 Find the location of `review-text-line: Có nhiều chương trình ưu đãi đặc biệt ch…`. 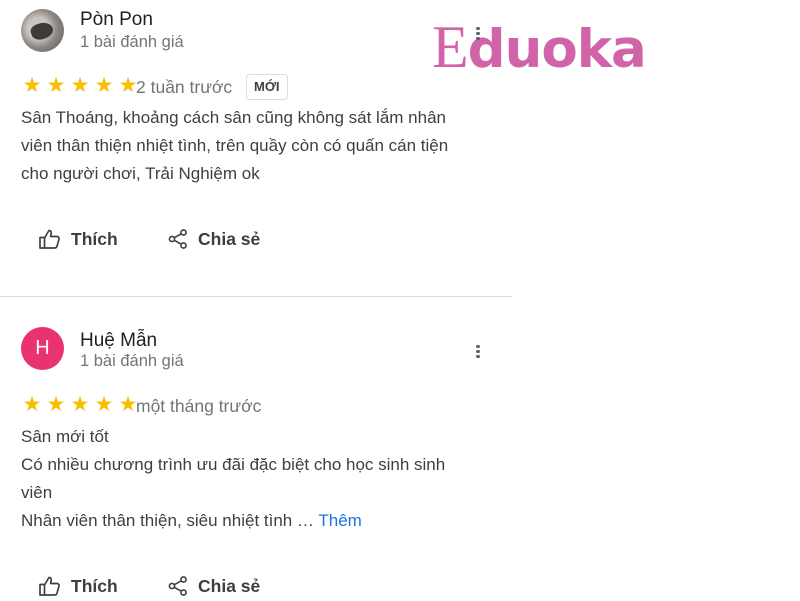

review-text-line: Có nhiều chương trình ưu đãi đặc biệt ch… is located at coordinates (233, 464).